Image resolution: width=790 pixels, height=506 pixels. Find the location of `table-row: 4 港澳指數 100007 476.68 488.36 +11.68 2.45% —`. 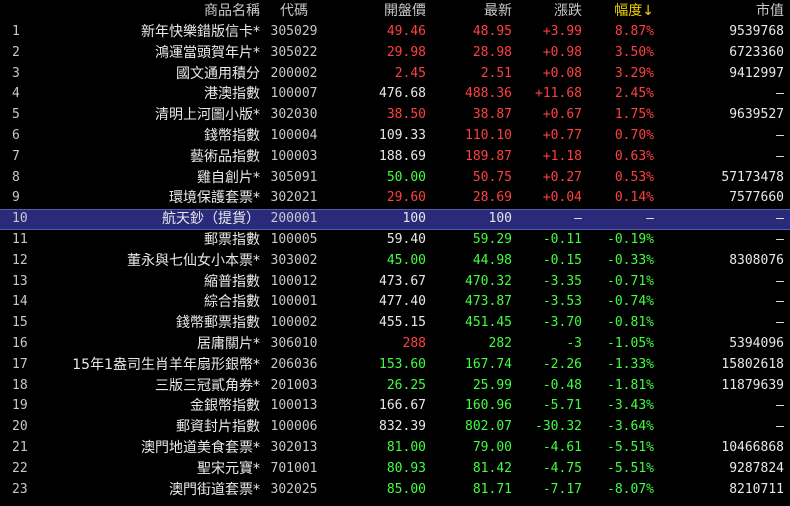

table-row: 4 港澳指數 100007 476.68 488.36 +11.68 2.45% — is located at coordinates (395, 94).